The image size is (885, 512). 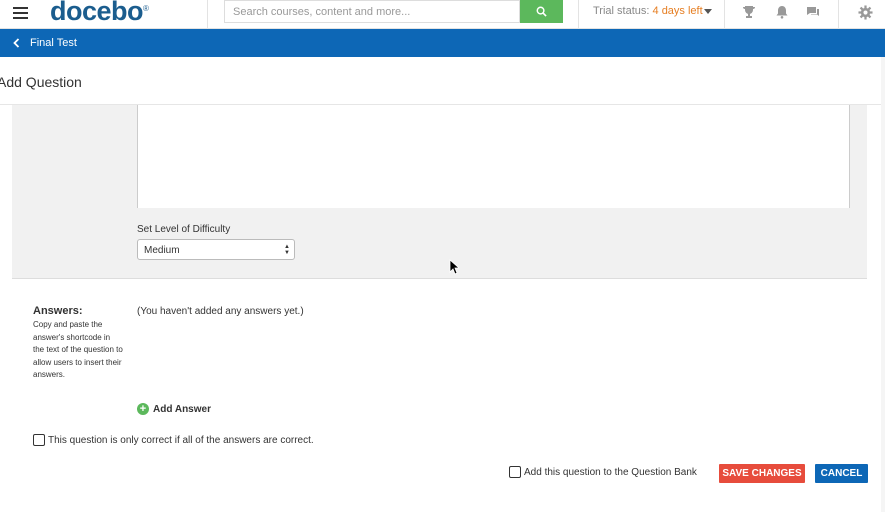 I want to click on search-button, so click(x=541, y=11).